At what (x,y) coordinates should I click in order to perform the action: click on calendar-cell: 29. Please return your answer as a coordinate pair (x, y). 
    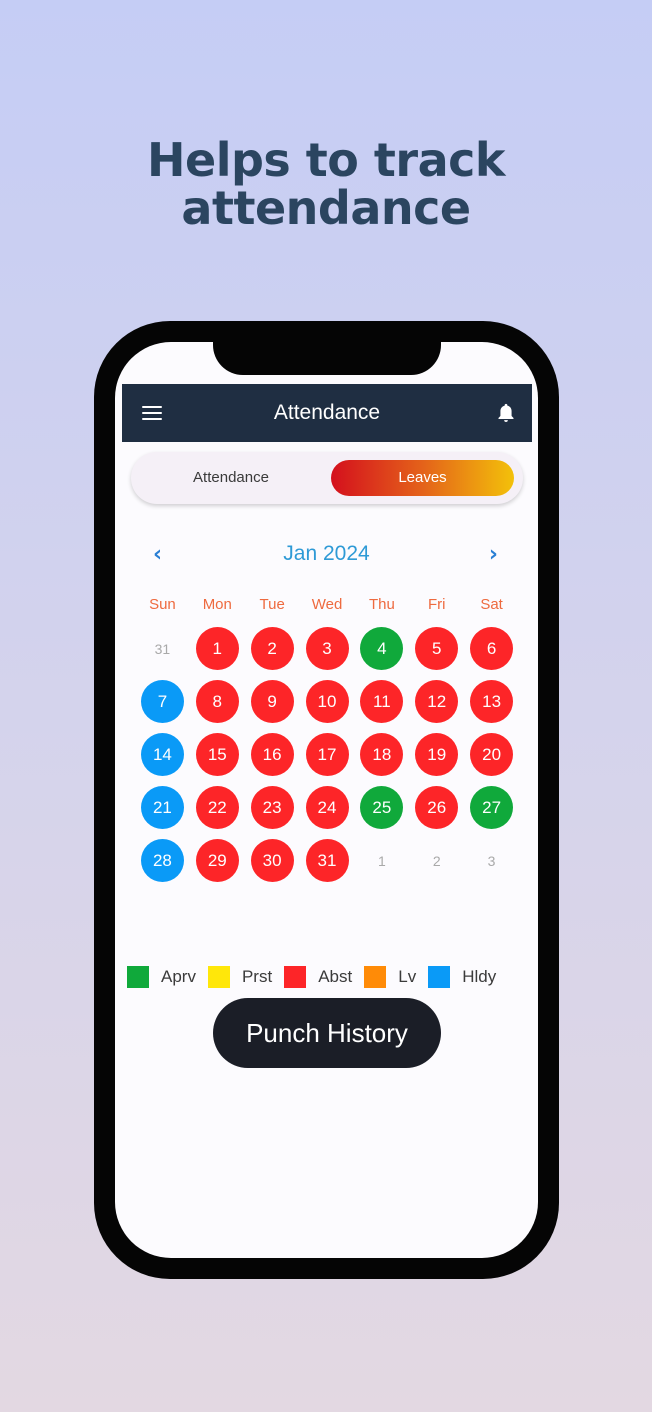
    Looking at the image, I should click on (217, 860).